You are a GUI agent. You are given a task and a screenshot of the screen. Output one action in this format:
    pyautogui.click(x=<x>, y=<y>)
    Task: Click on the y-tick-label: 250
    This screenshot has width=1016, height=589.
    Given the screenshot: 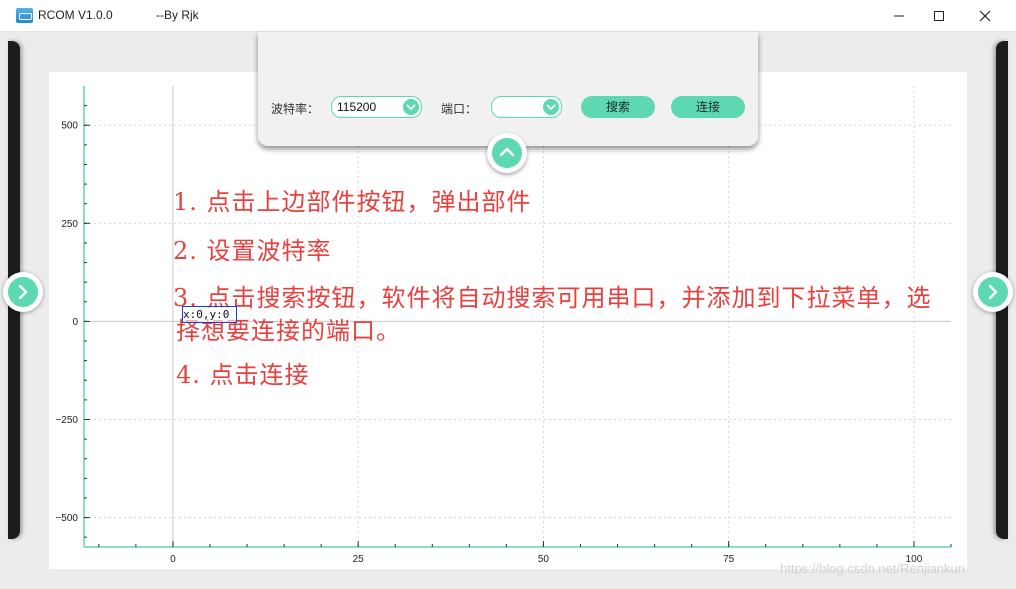 What is the action you would take?
    pyautogui.click(x=69, y=224)
    